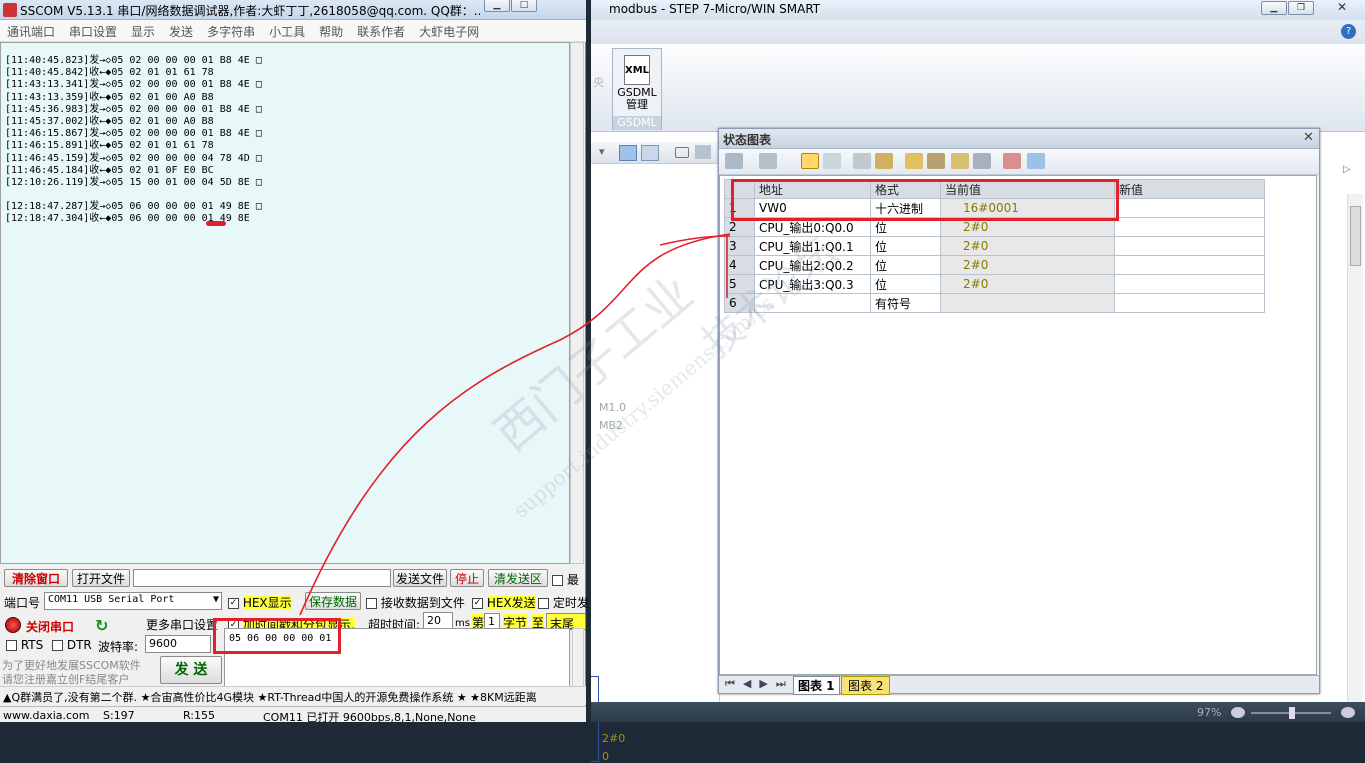 This screenshot has height=763, width=1365. What do you see at coordinates (614, 738) in the screenshot?
I see `bg-value: 2#0` at bounding box center [614, 738].